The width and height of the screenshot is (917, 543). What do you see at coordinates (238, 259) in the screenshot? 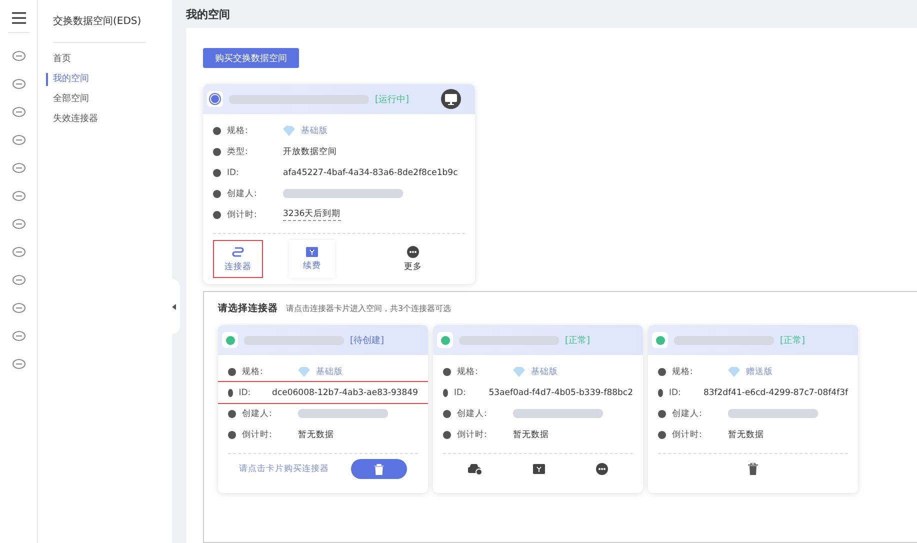
I see `action-button: 连接器` at bounding box center [238, 259].